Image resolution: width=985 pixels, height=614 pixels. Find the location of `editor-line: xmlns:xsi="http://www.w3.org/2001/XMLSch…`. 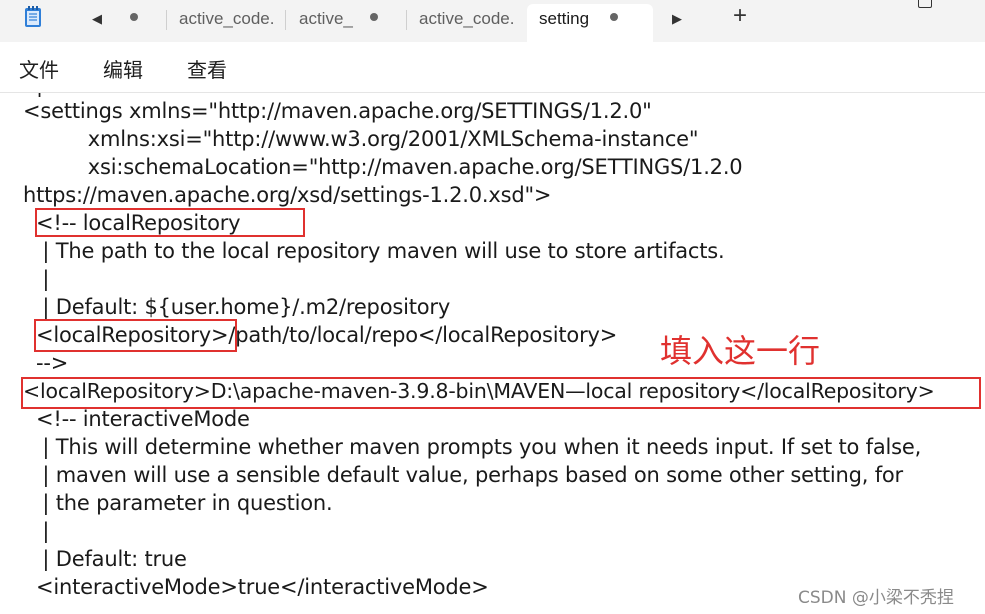

editor-line: xmlns:xsi="http://www.w3.org/2001/XMLSch… is located at coordinates (361, 139).